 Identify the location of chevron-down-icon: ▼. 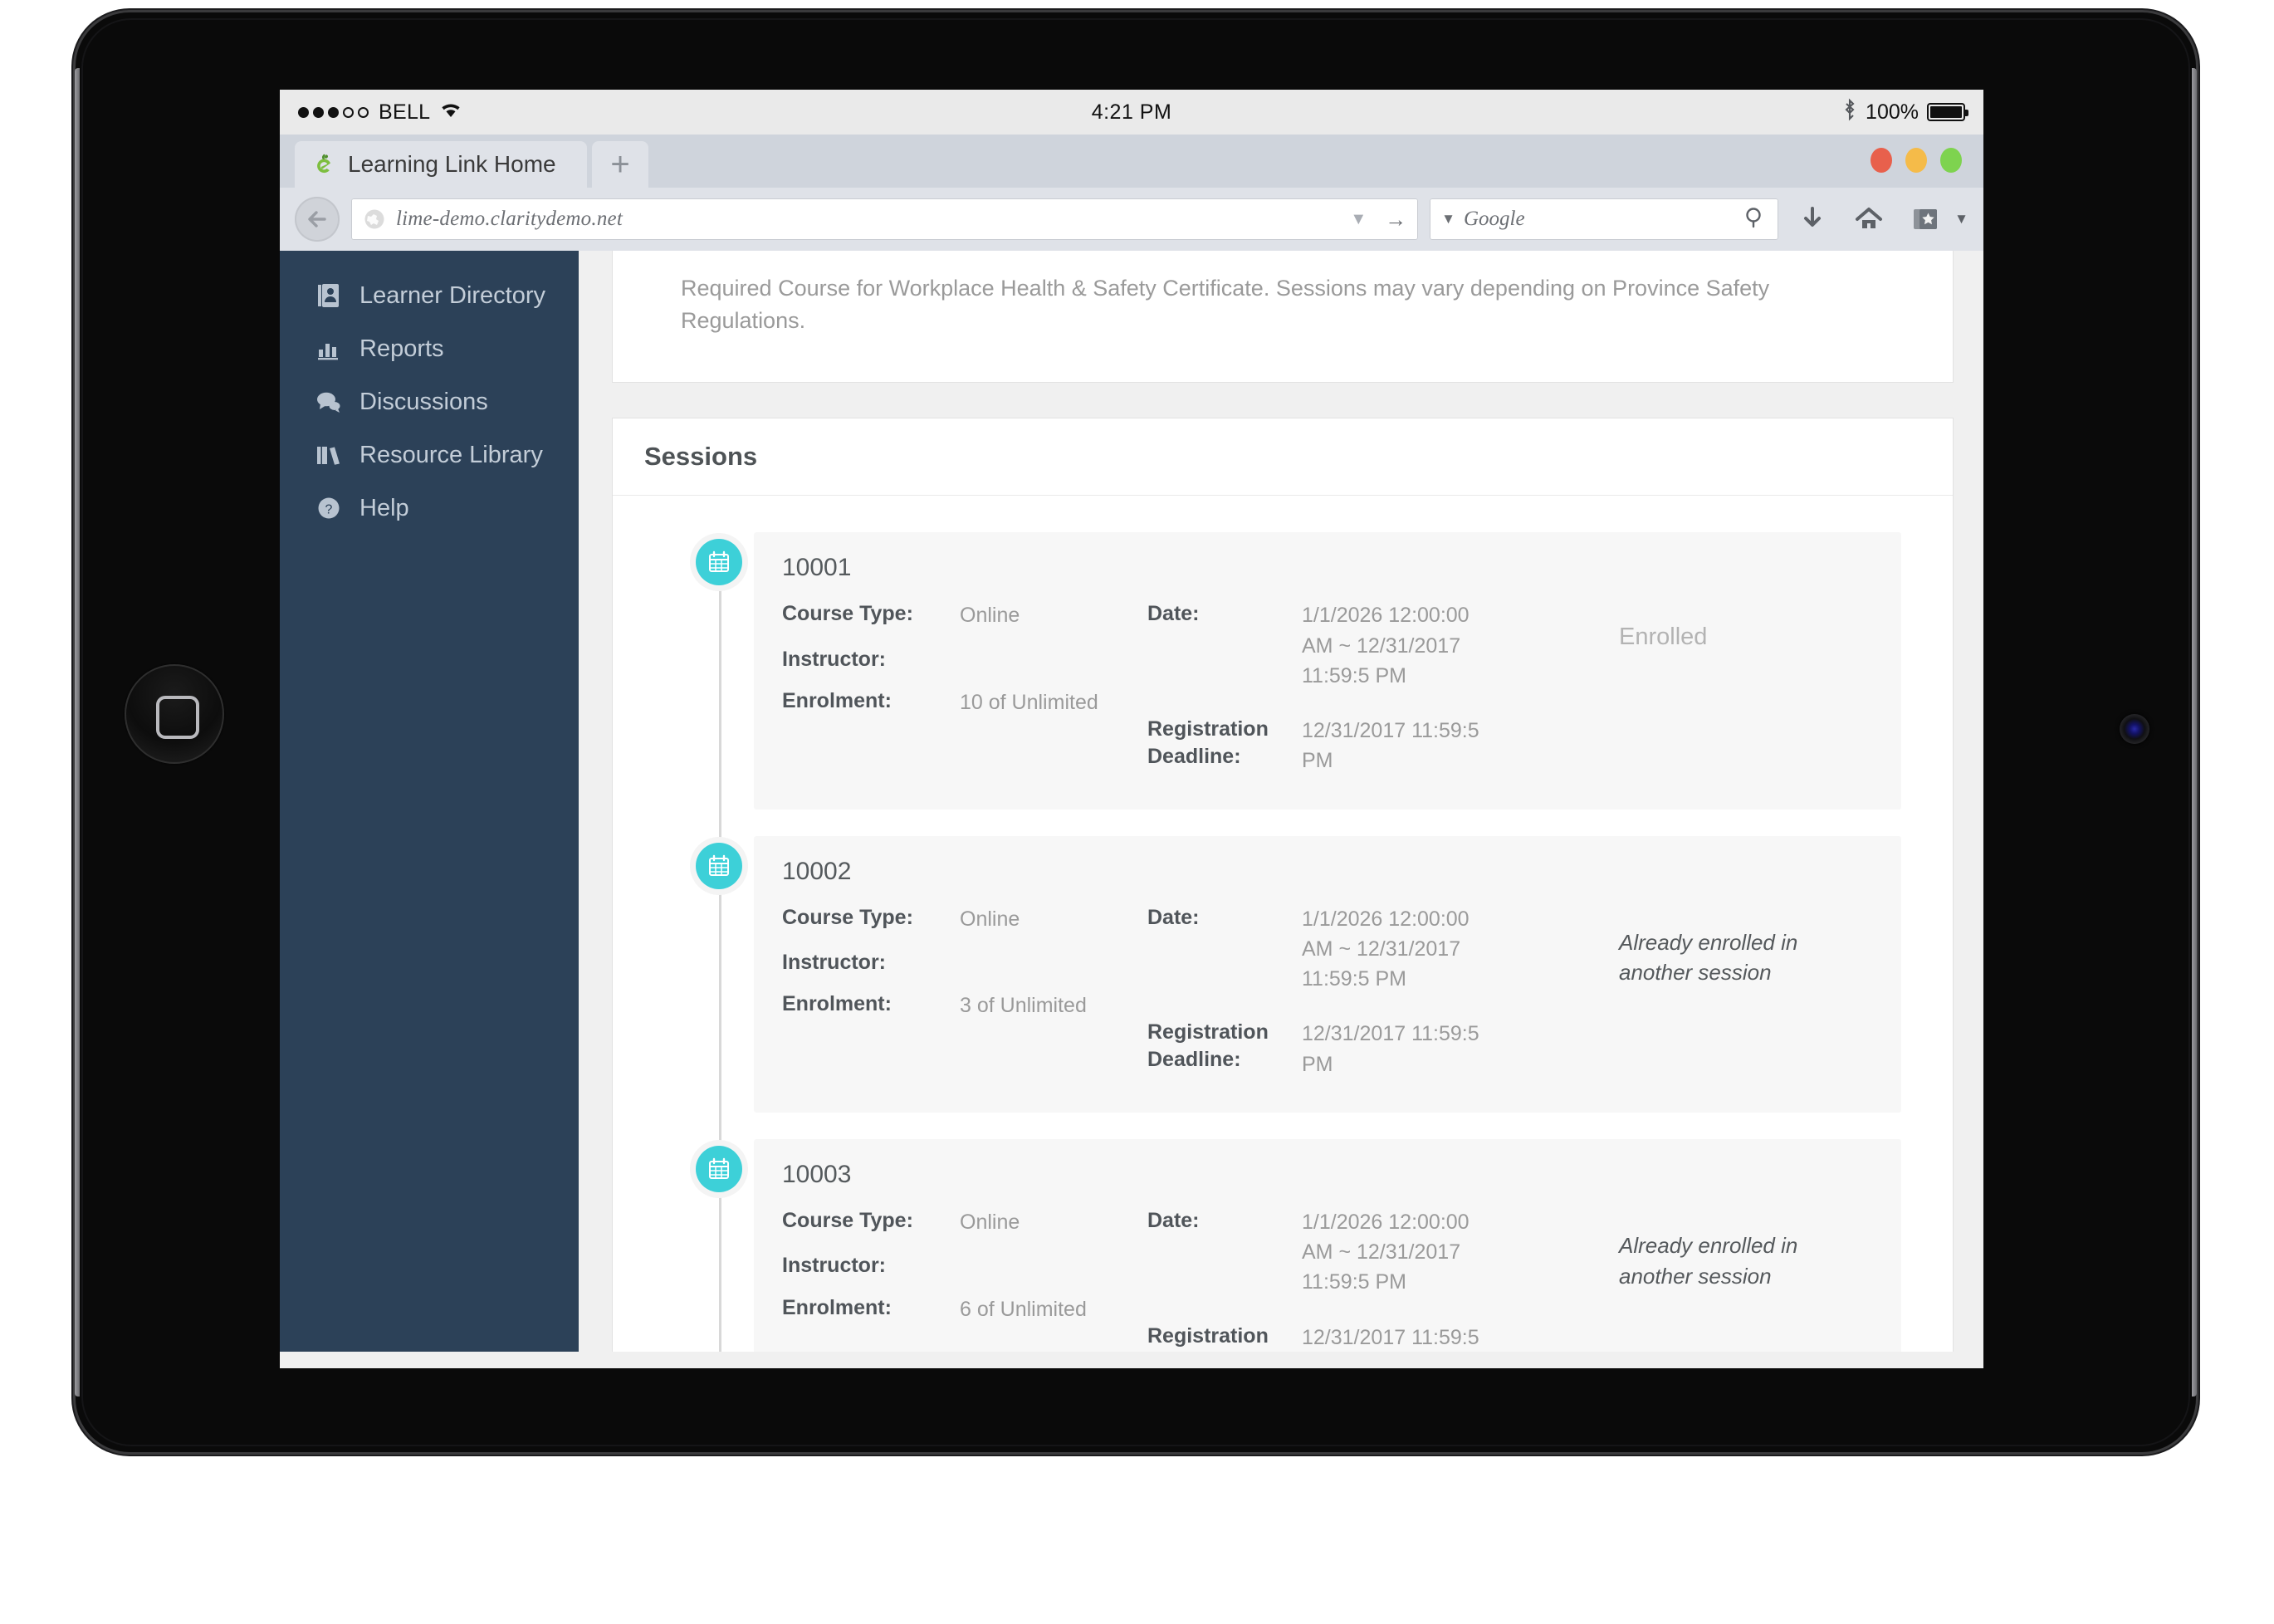
(1358, 219).